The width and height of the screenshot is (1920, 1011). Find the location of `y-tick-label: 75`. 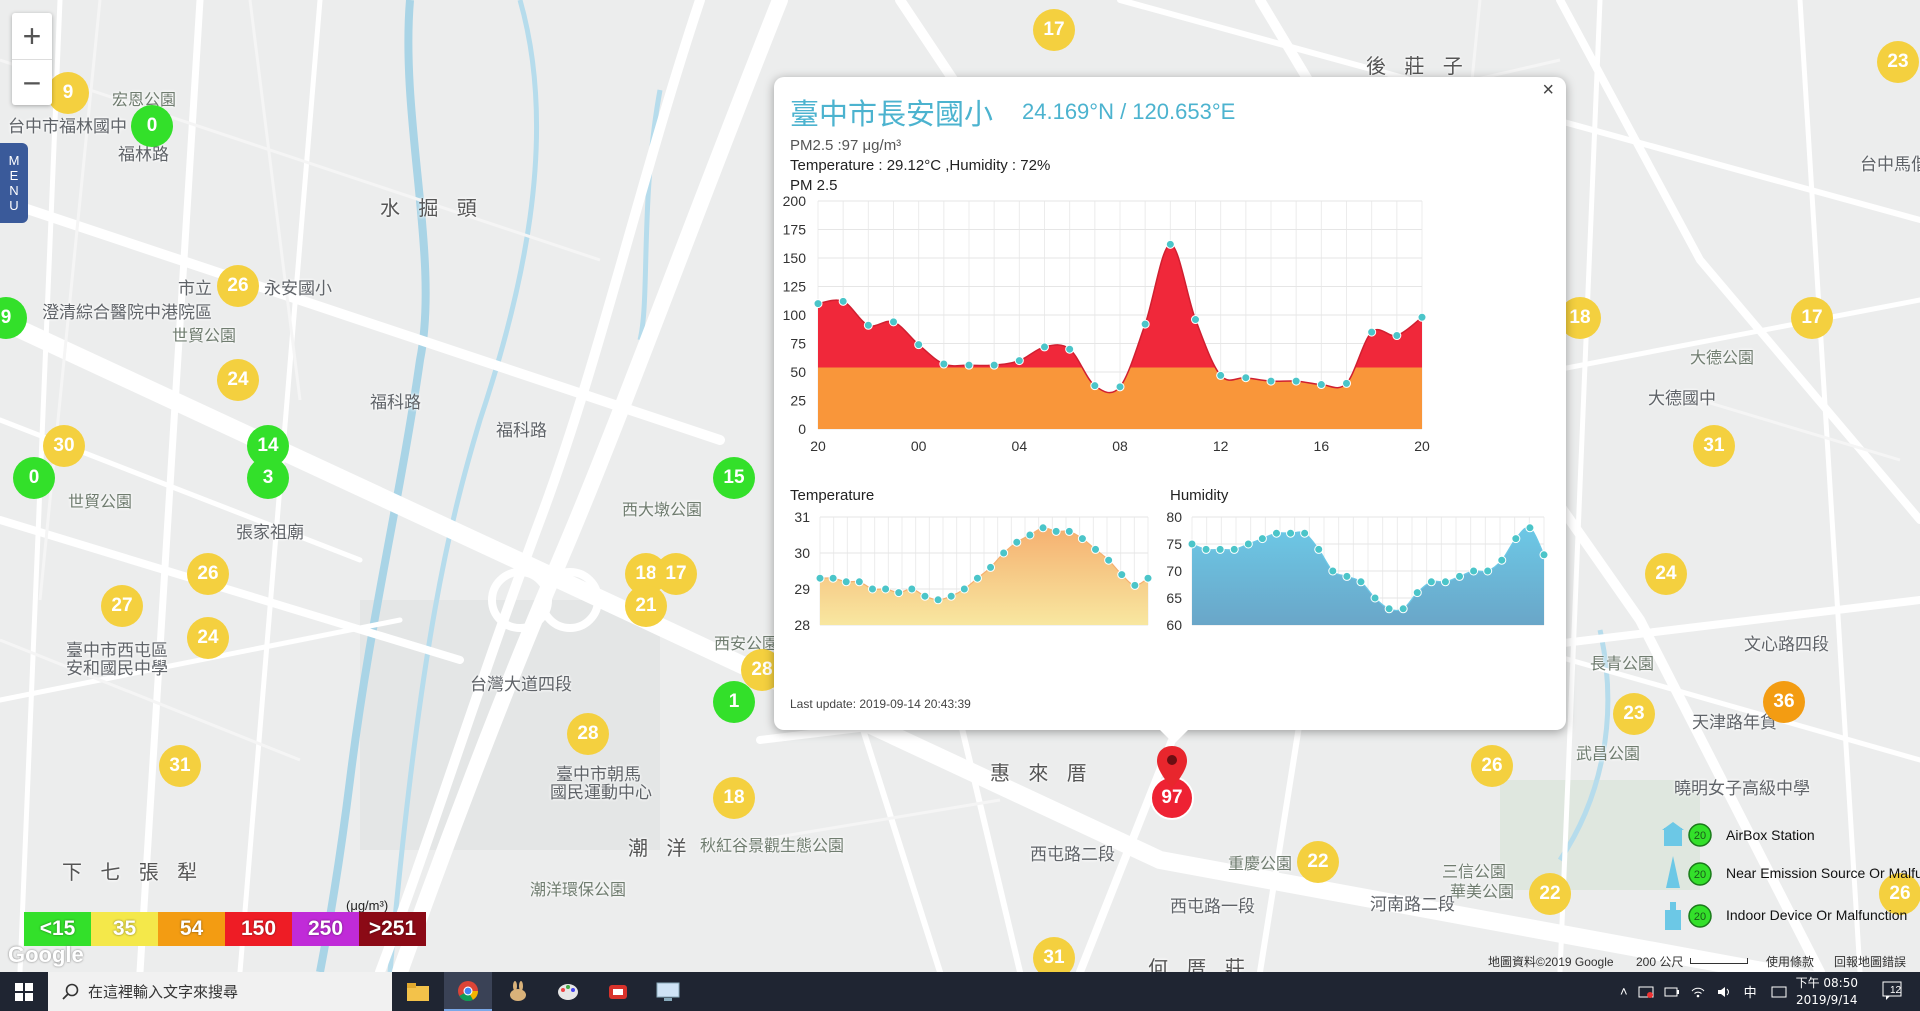

y-tick-label: 75 is located at coordinates (798, 344).